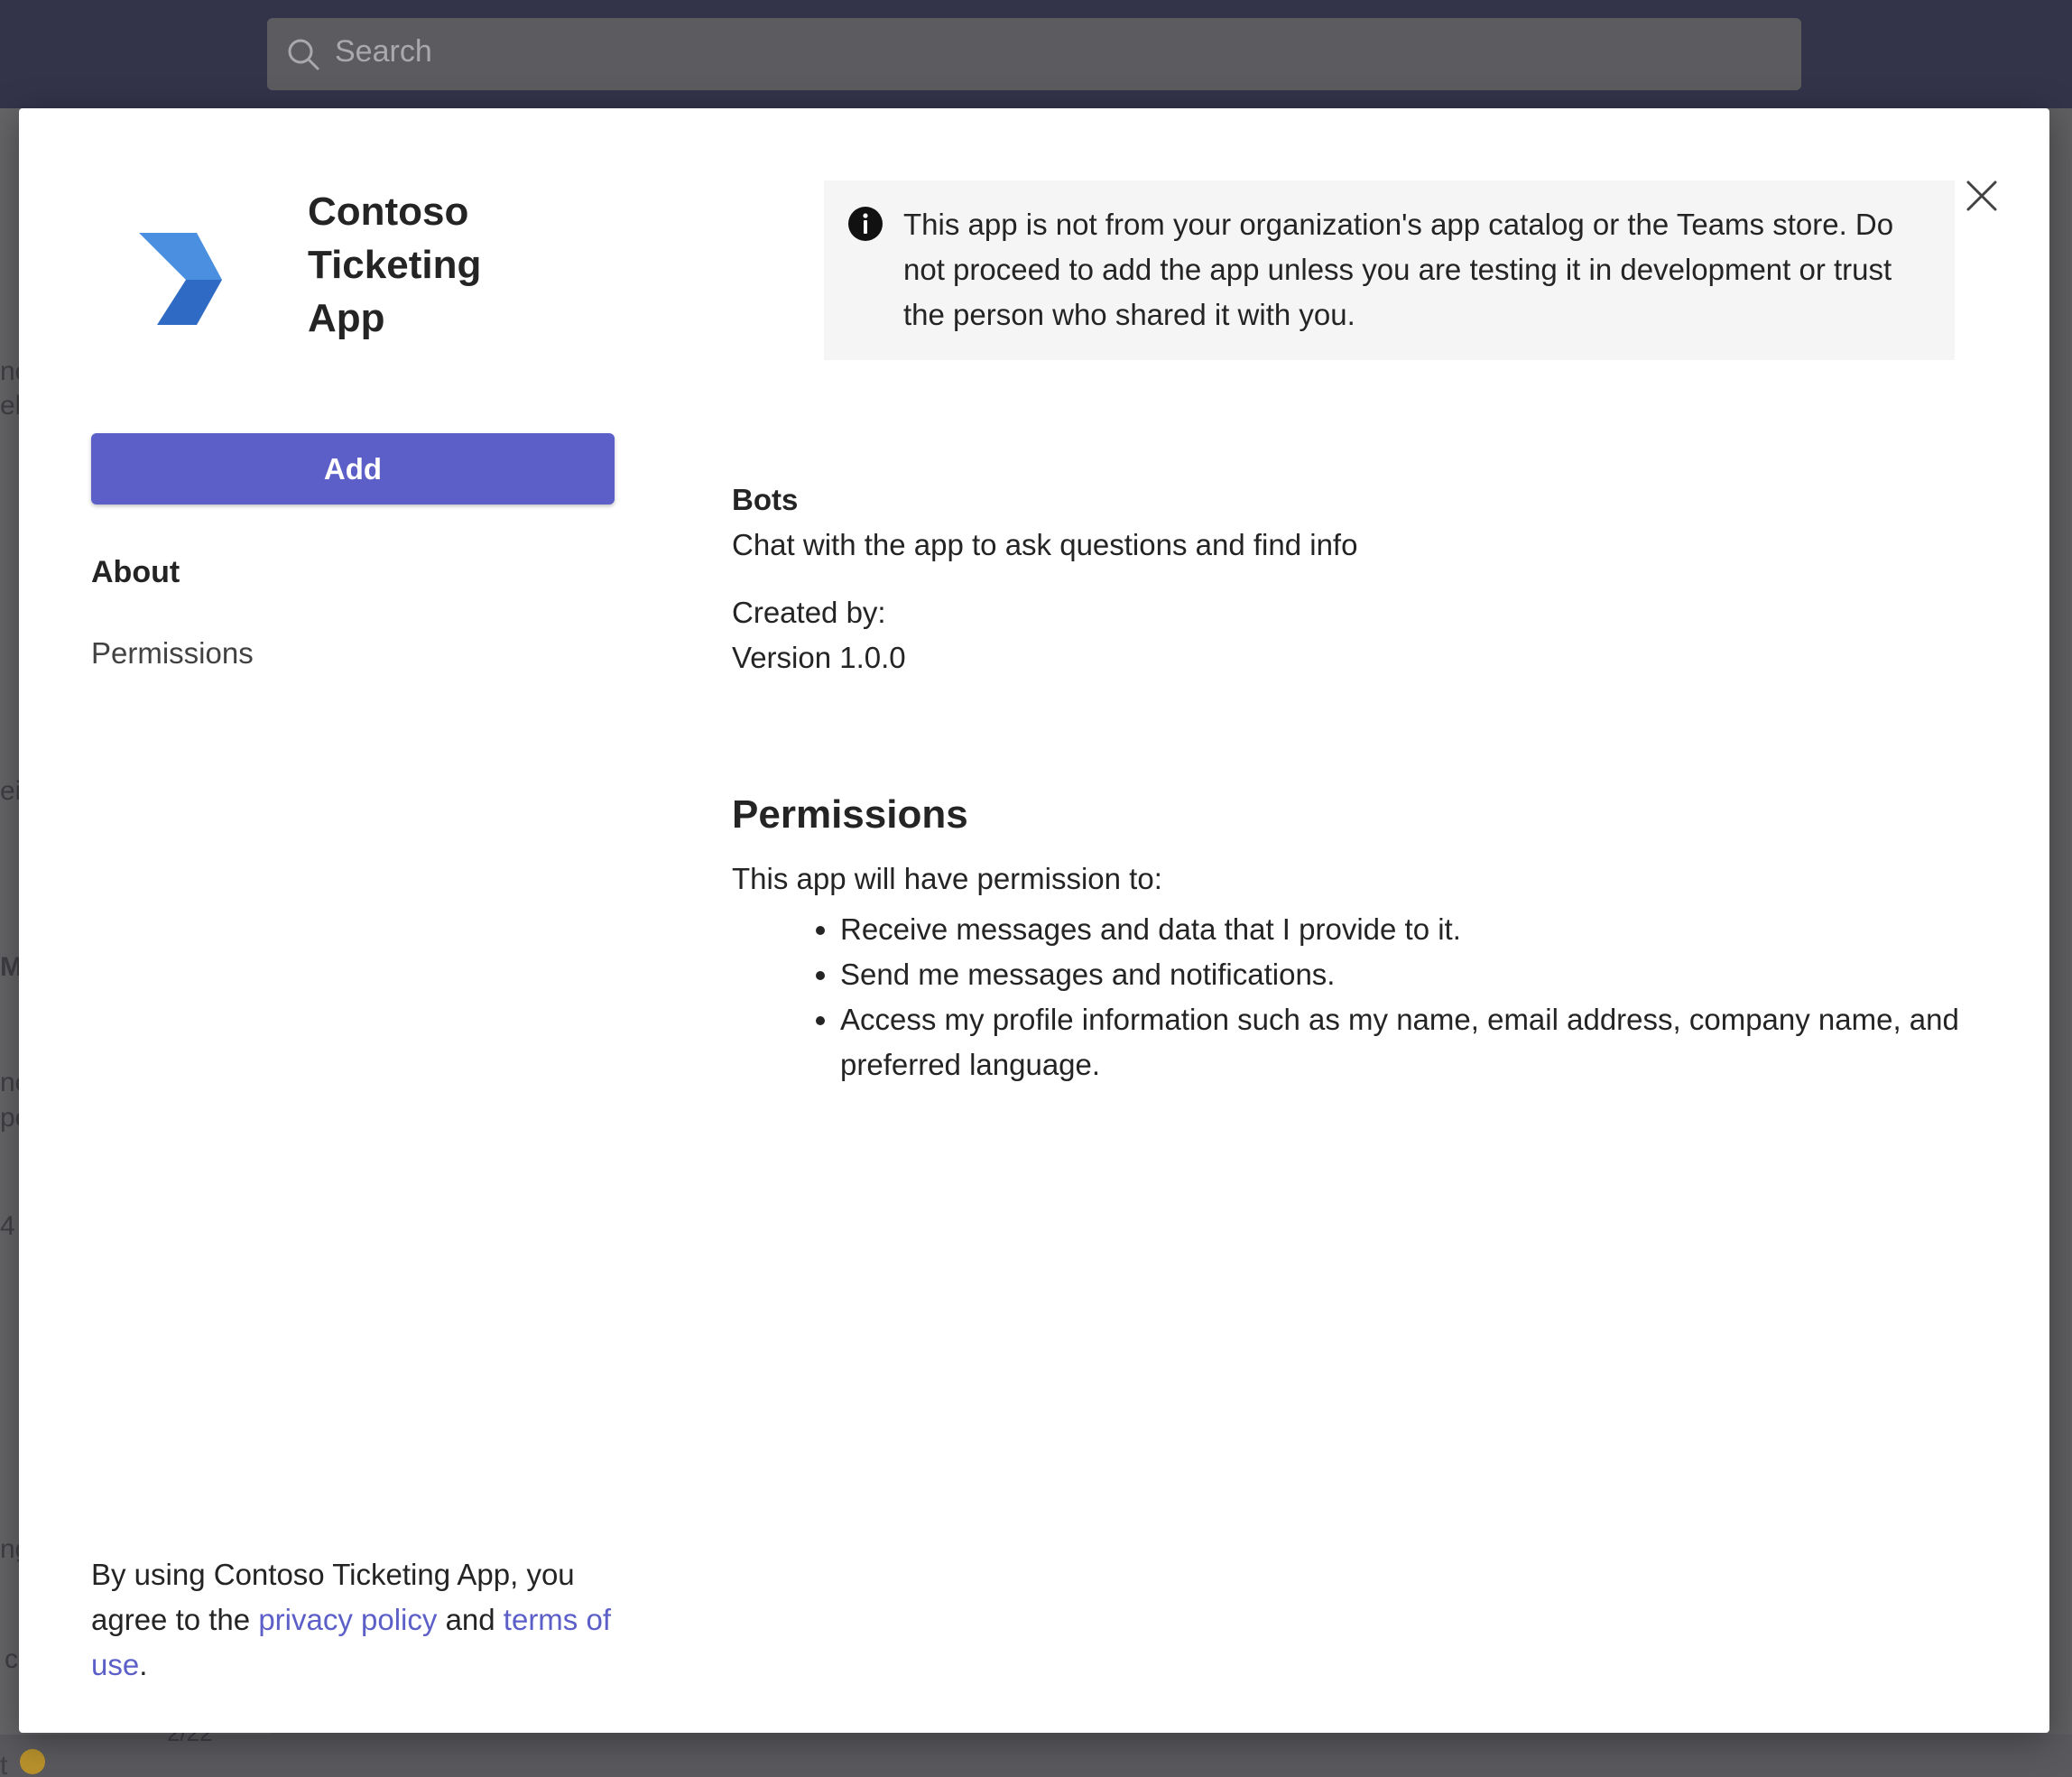 The image size is (2072, 1777). What do you see at coordinates (384, 52) in the screenshot?
I see `search-placeholder: Search` at bounding box center [384, 52].